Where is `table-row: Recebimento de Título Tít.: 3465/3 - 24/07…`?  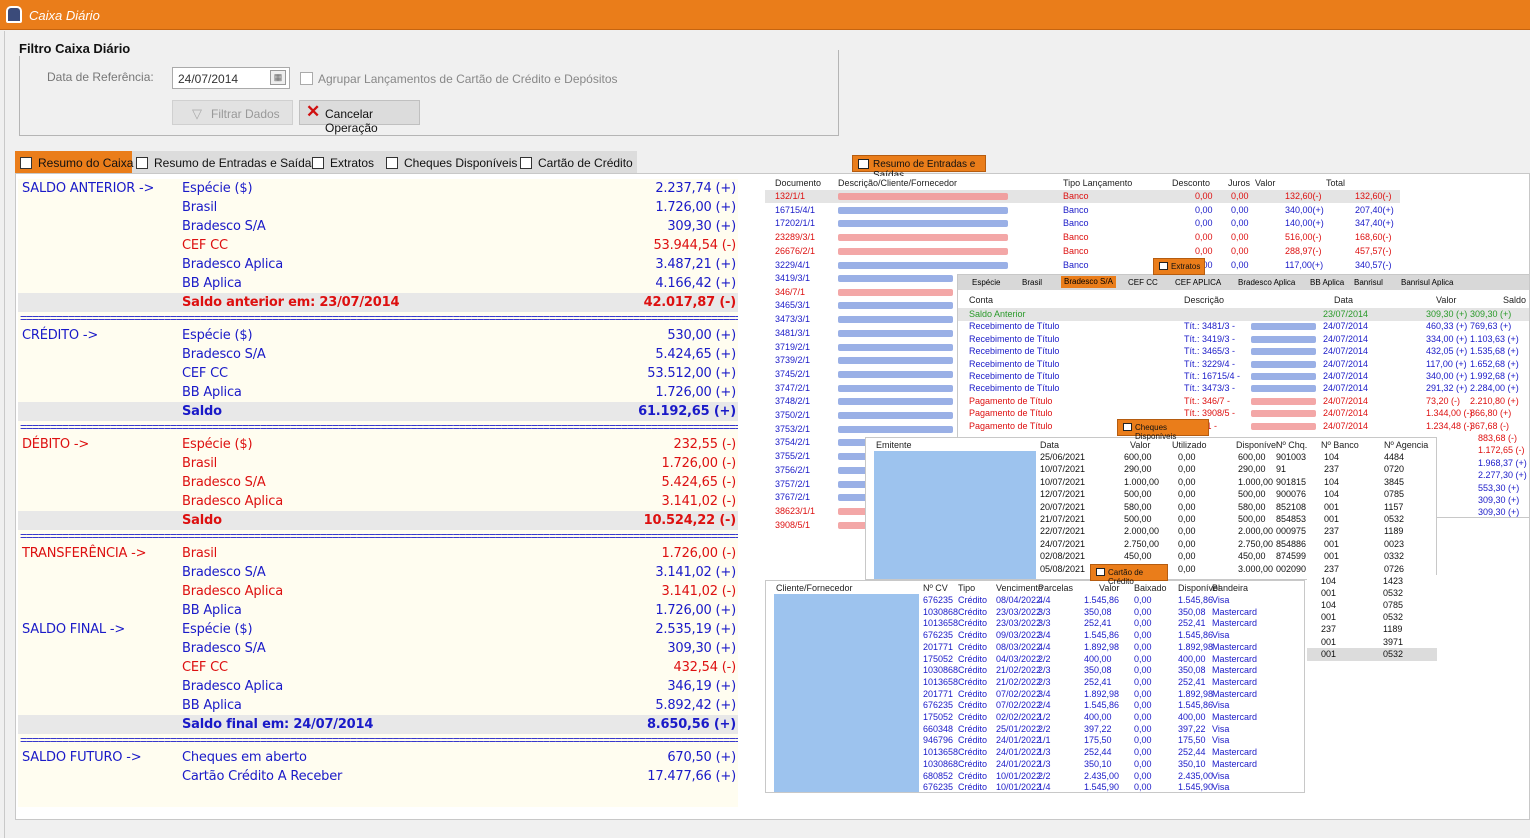 table-row: Recebimento de Título Tít.: 3465/3 - 24/07… is located at coordinates (1243, 351).